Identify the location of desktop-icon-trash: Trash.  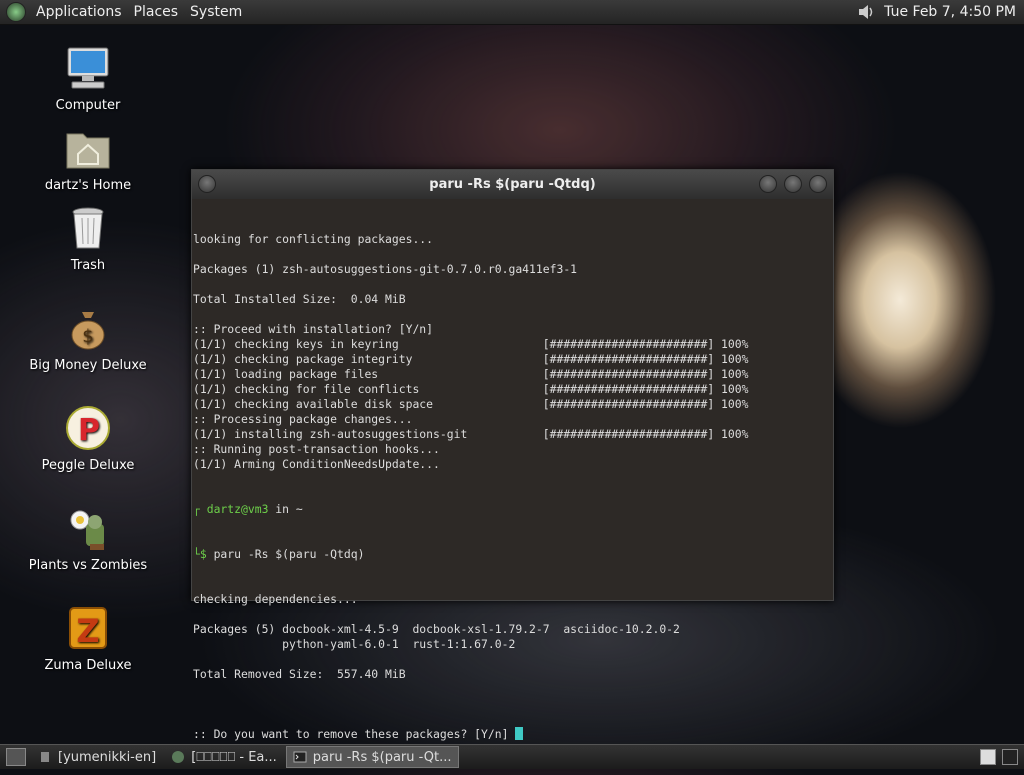
(88, 238).